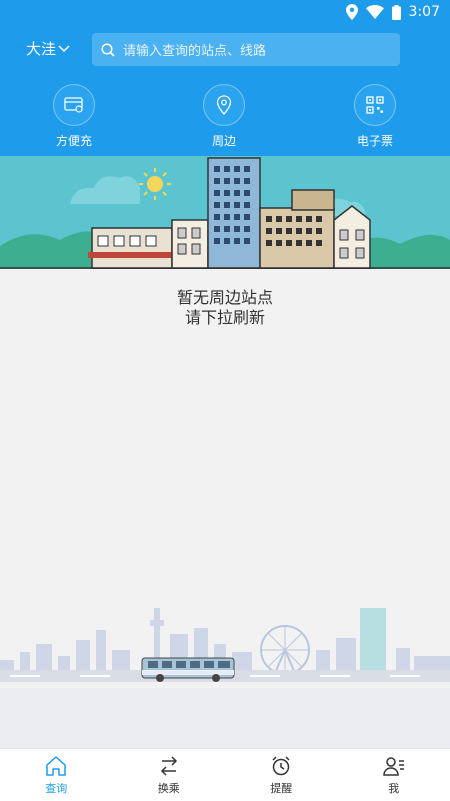 This screenshot has height=801, width=450. What do you see at coordinates (74, 105) in the screenshot?
I see `card-icon` at bounding box center [74, 105].